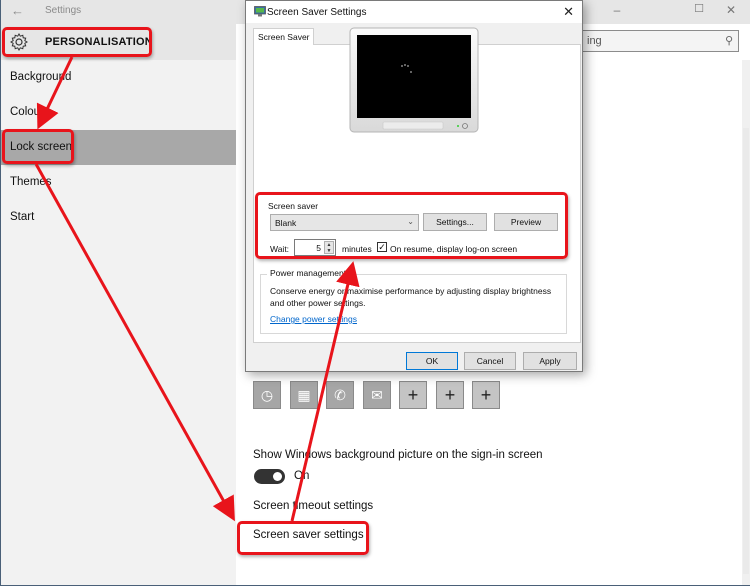 This screenshot has height=586, width=750. Describe the element at coordinates (283, 36) in the screenshot. I see `tab-screen-saver: Screen Saver` at that location.